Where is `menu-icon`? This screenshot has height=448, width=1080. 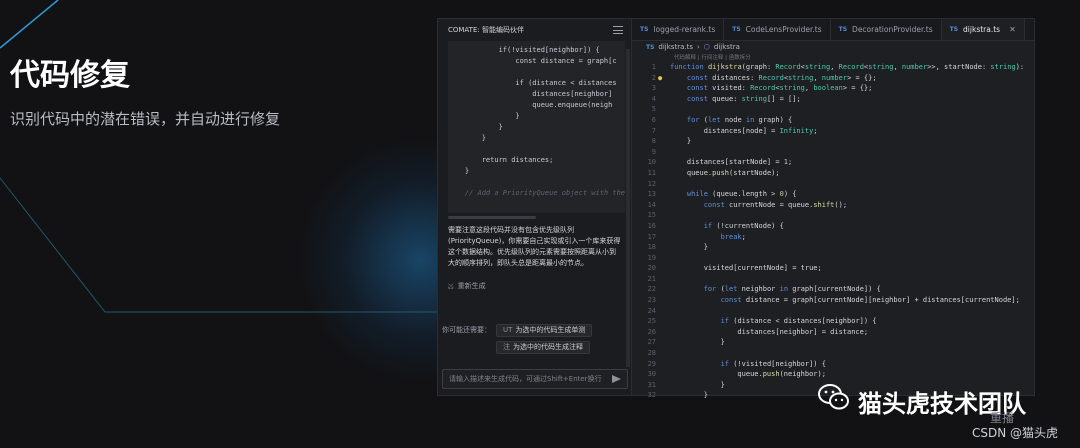
menu-icon is located at coordinates (618, 30).